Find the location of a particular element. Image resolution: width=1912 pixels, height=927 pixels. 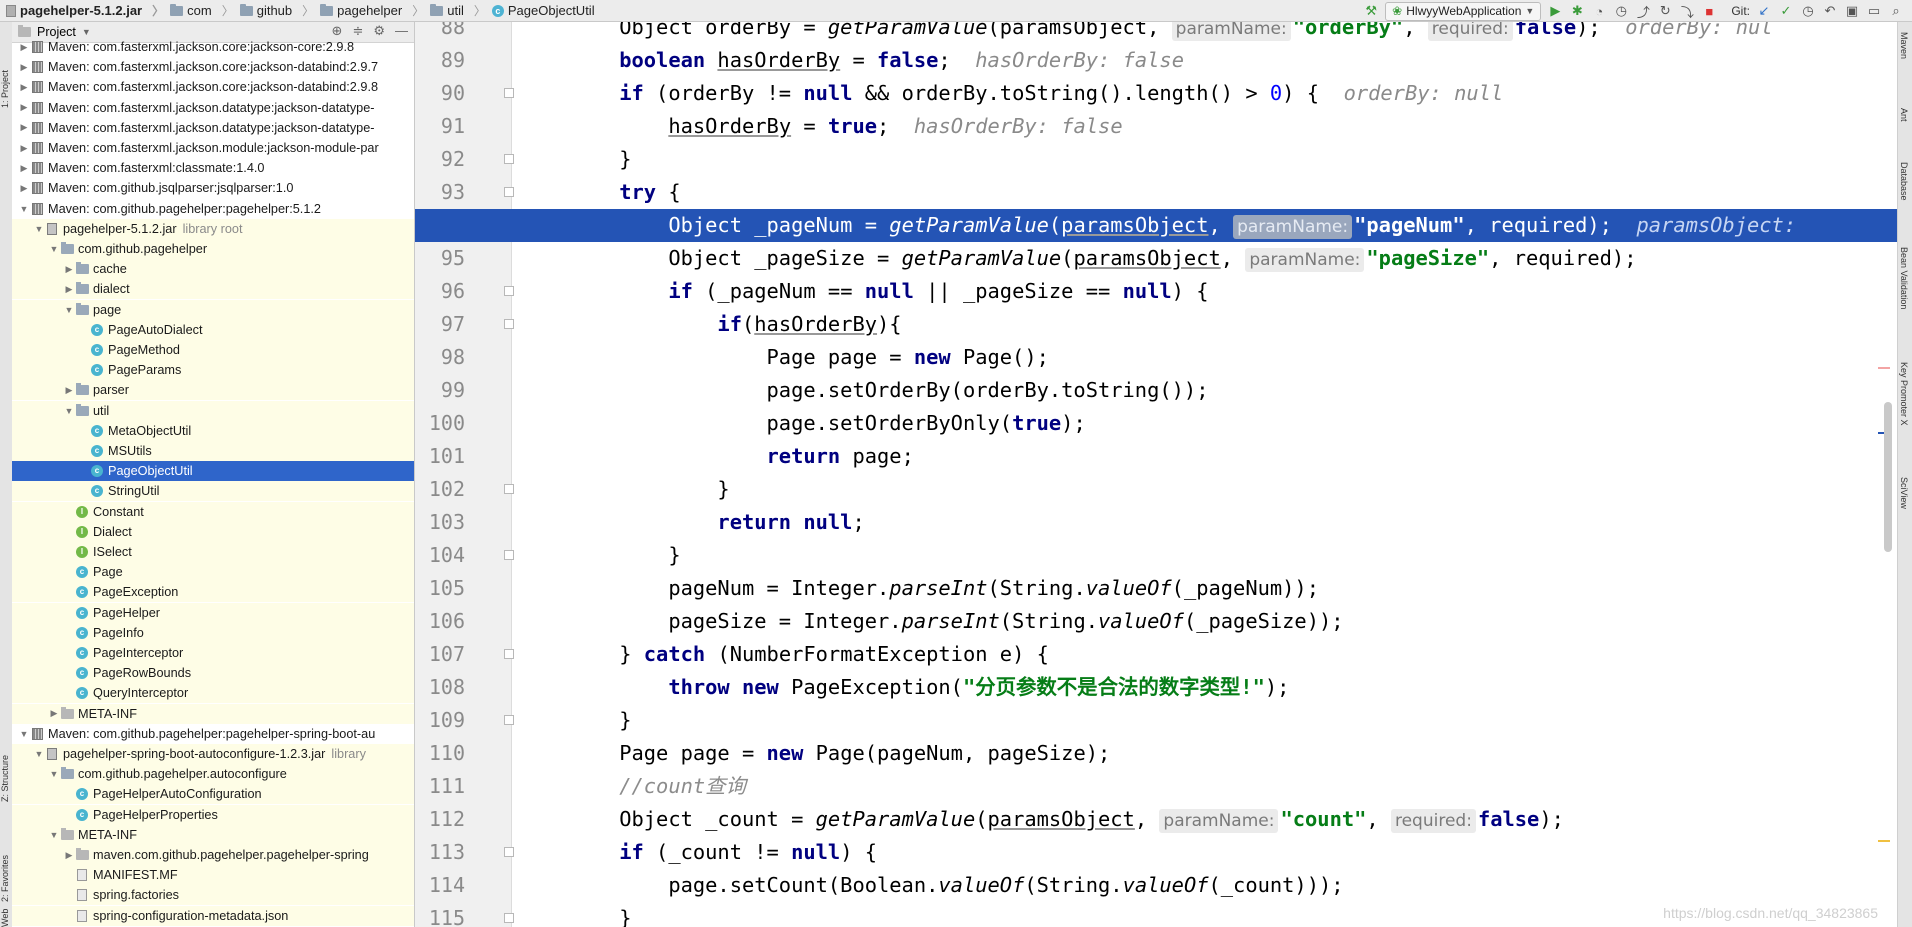

tree-item: c PageHelperProperties is located at coordinates (213, 814).